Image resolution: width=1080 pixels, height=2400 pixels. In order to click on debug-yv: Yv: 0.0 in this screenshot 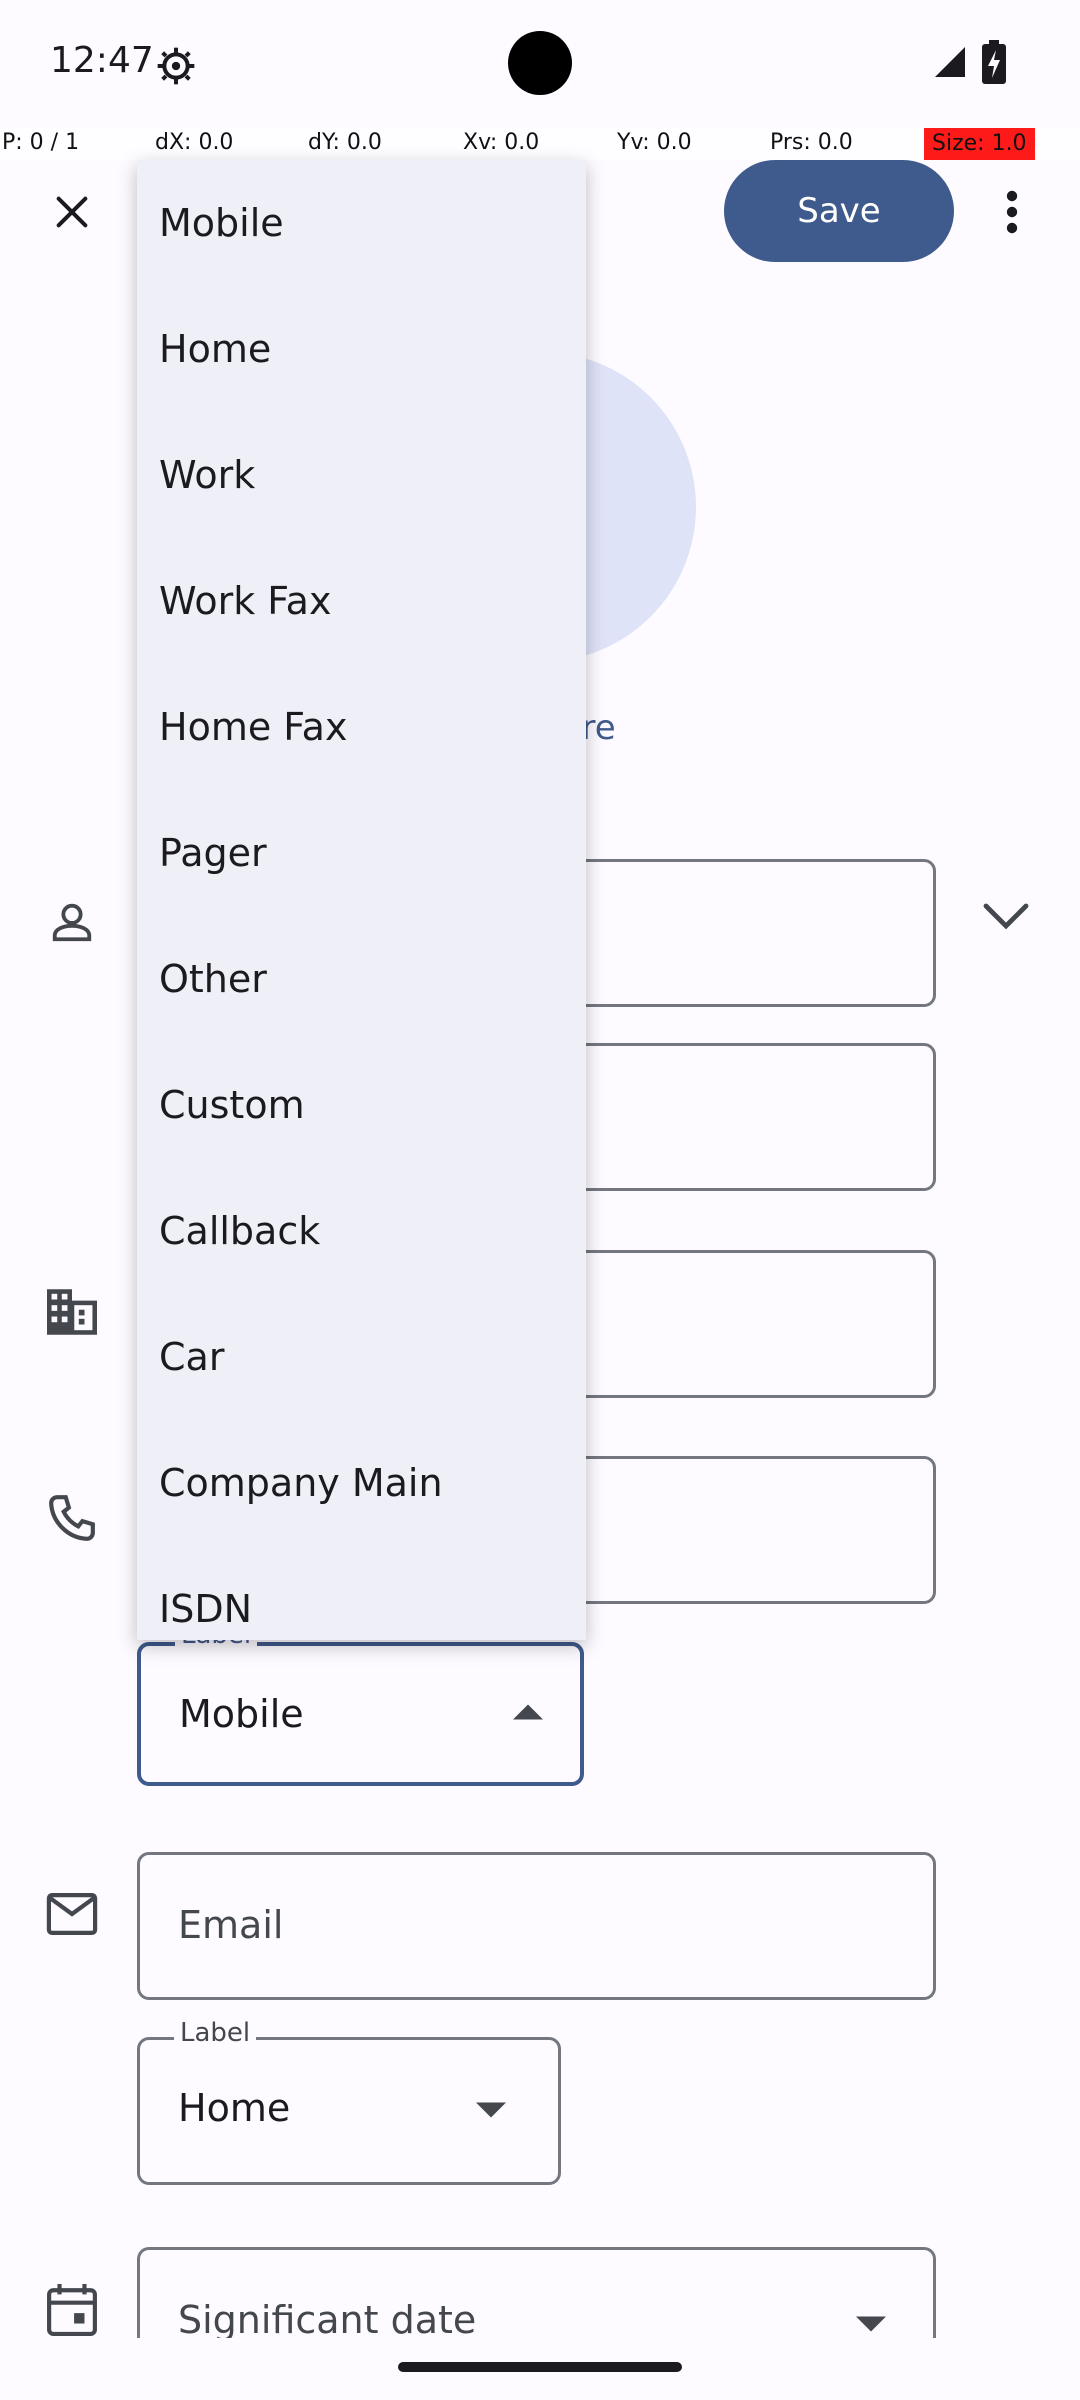, I will do `click(654, 142)`.